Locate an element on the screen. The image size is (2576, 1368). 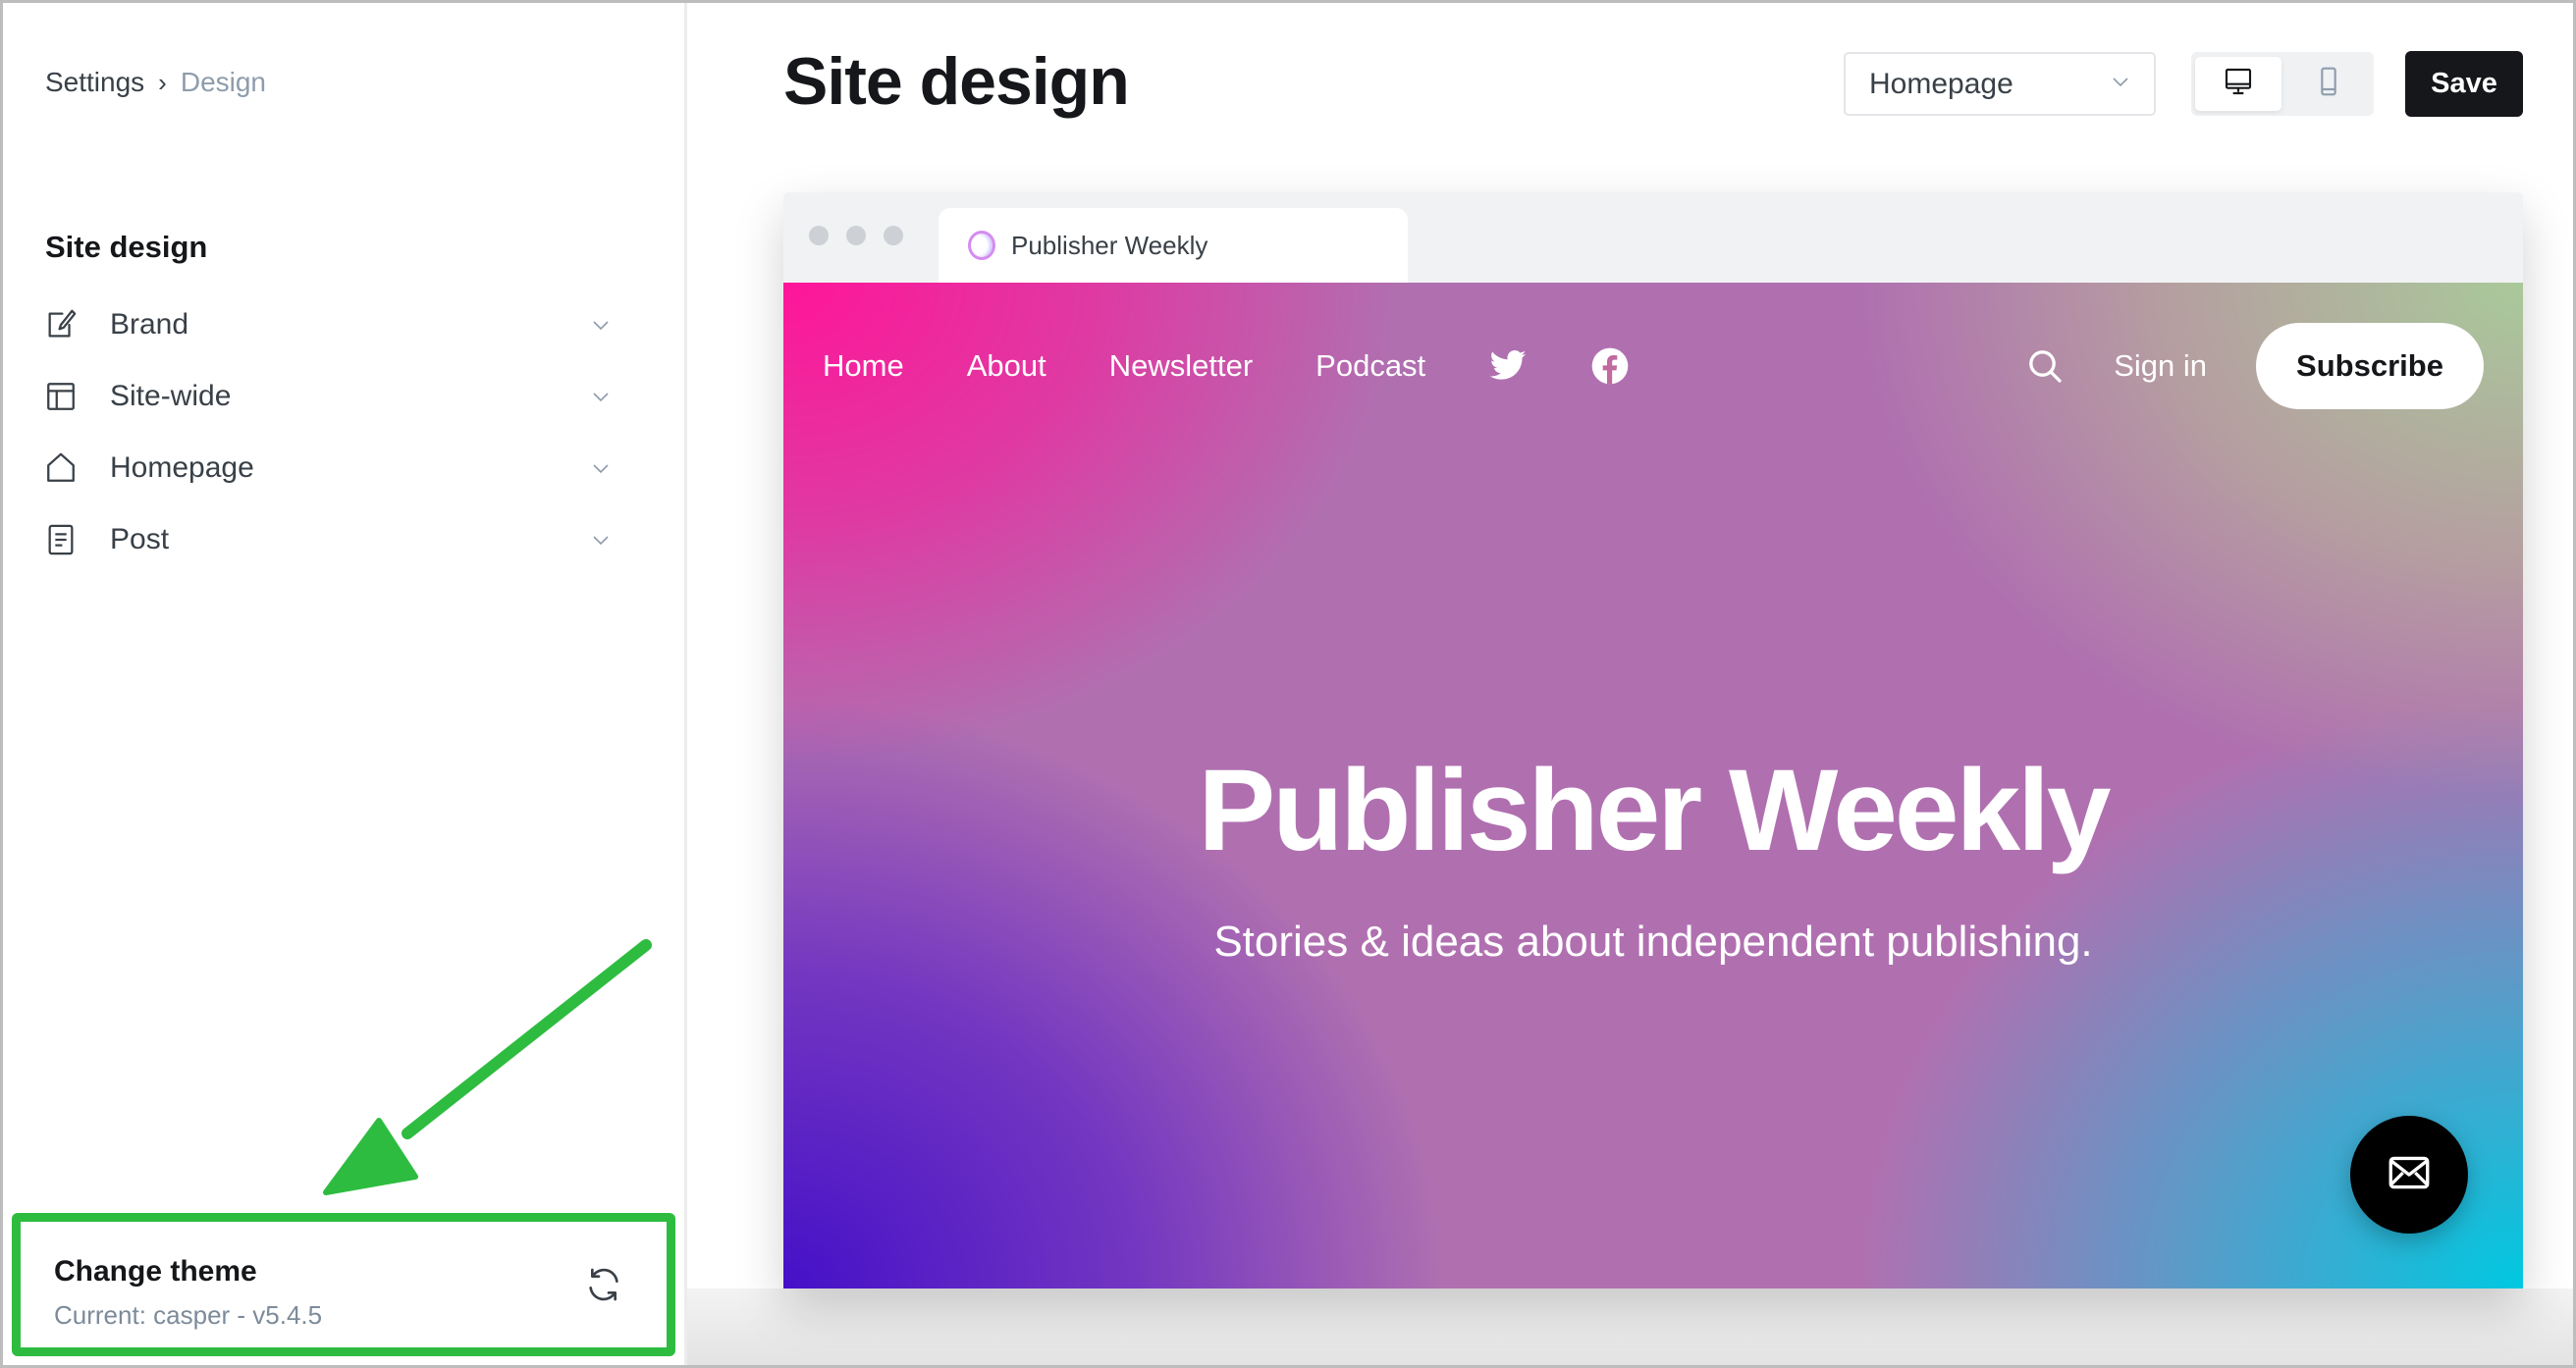
layout-icon is located at coordinates (61, 397).